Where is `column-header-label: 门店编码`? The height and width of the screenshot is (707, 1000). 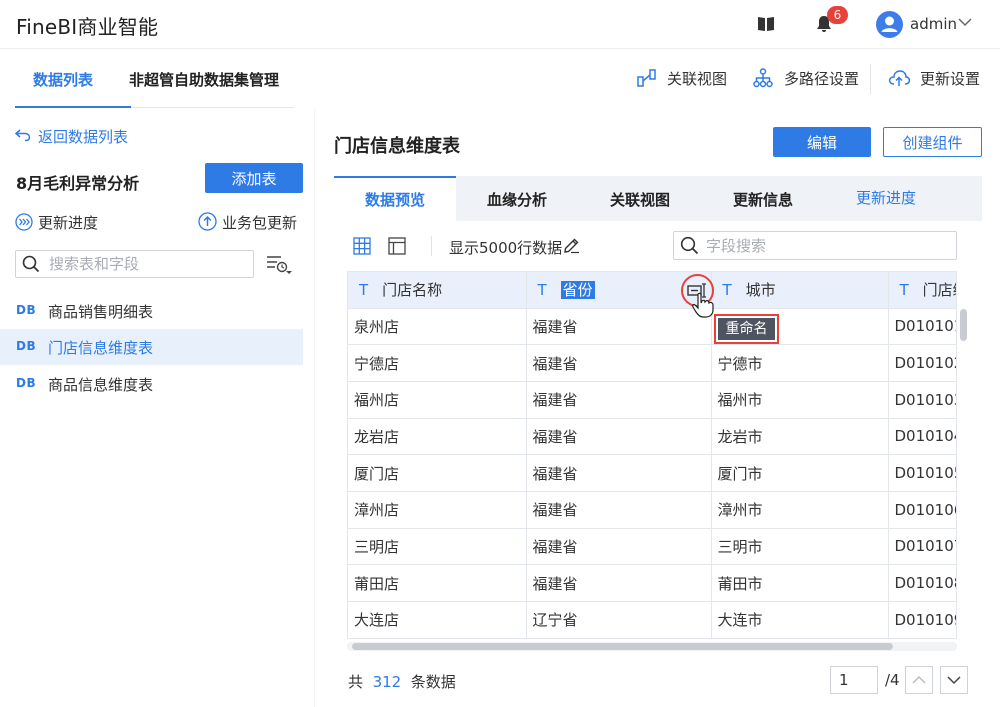 column-header-label: 门店编码 is located at coordinates (939, 290).